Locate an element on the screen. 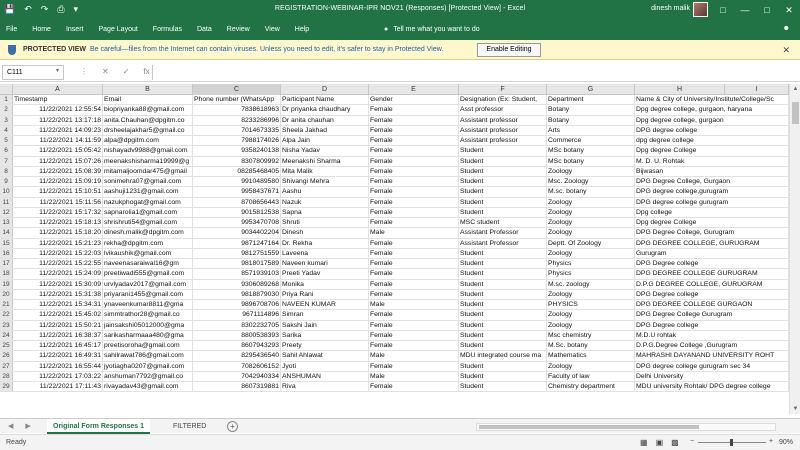  timestamp-cell: 11/22/2021 13:17:18 is located at coordinates (58, 120).